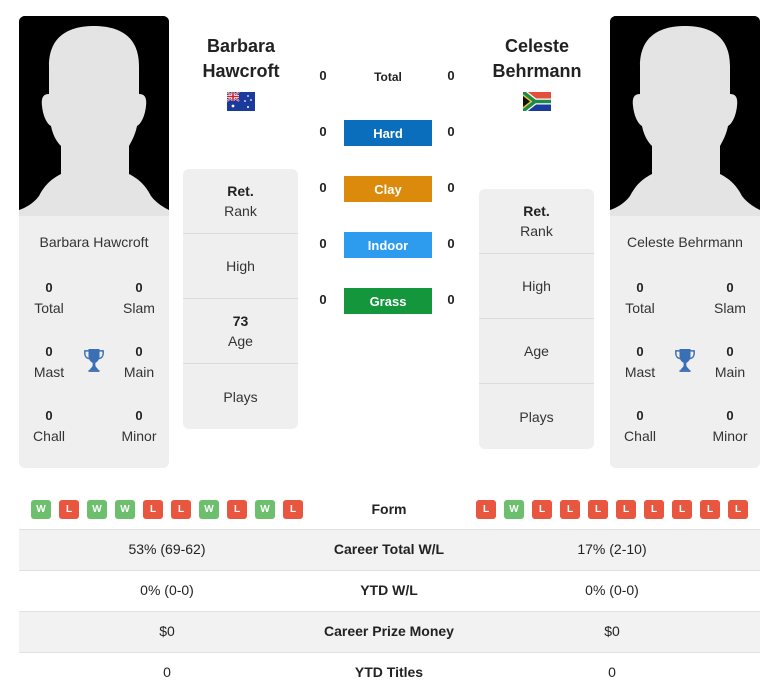 The width and height of the screenshot is (779, 699). I want to click on surface-row-grass: 0 Grass 0, so click(390, 301).